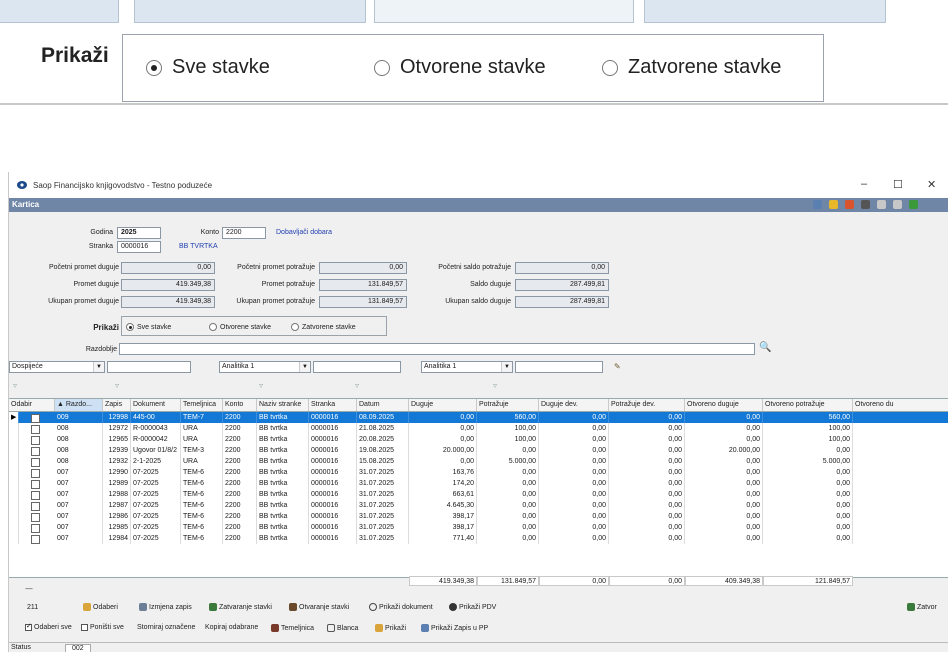 Image resolution: width=948 pixels, height=652 pixels. I want to click on zatvaranje-stavki-button: Zatvaranje stavki, so click(240, 607).